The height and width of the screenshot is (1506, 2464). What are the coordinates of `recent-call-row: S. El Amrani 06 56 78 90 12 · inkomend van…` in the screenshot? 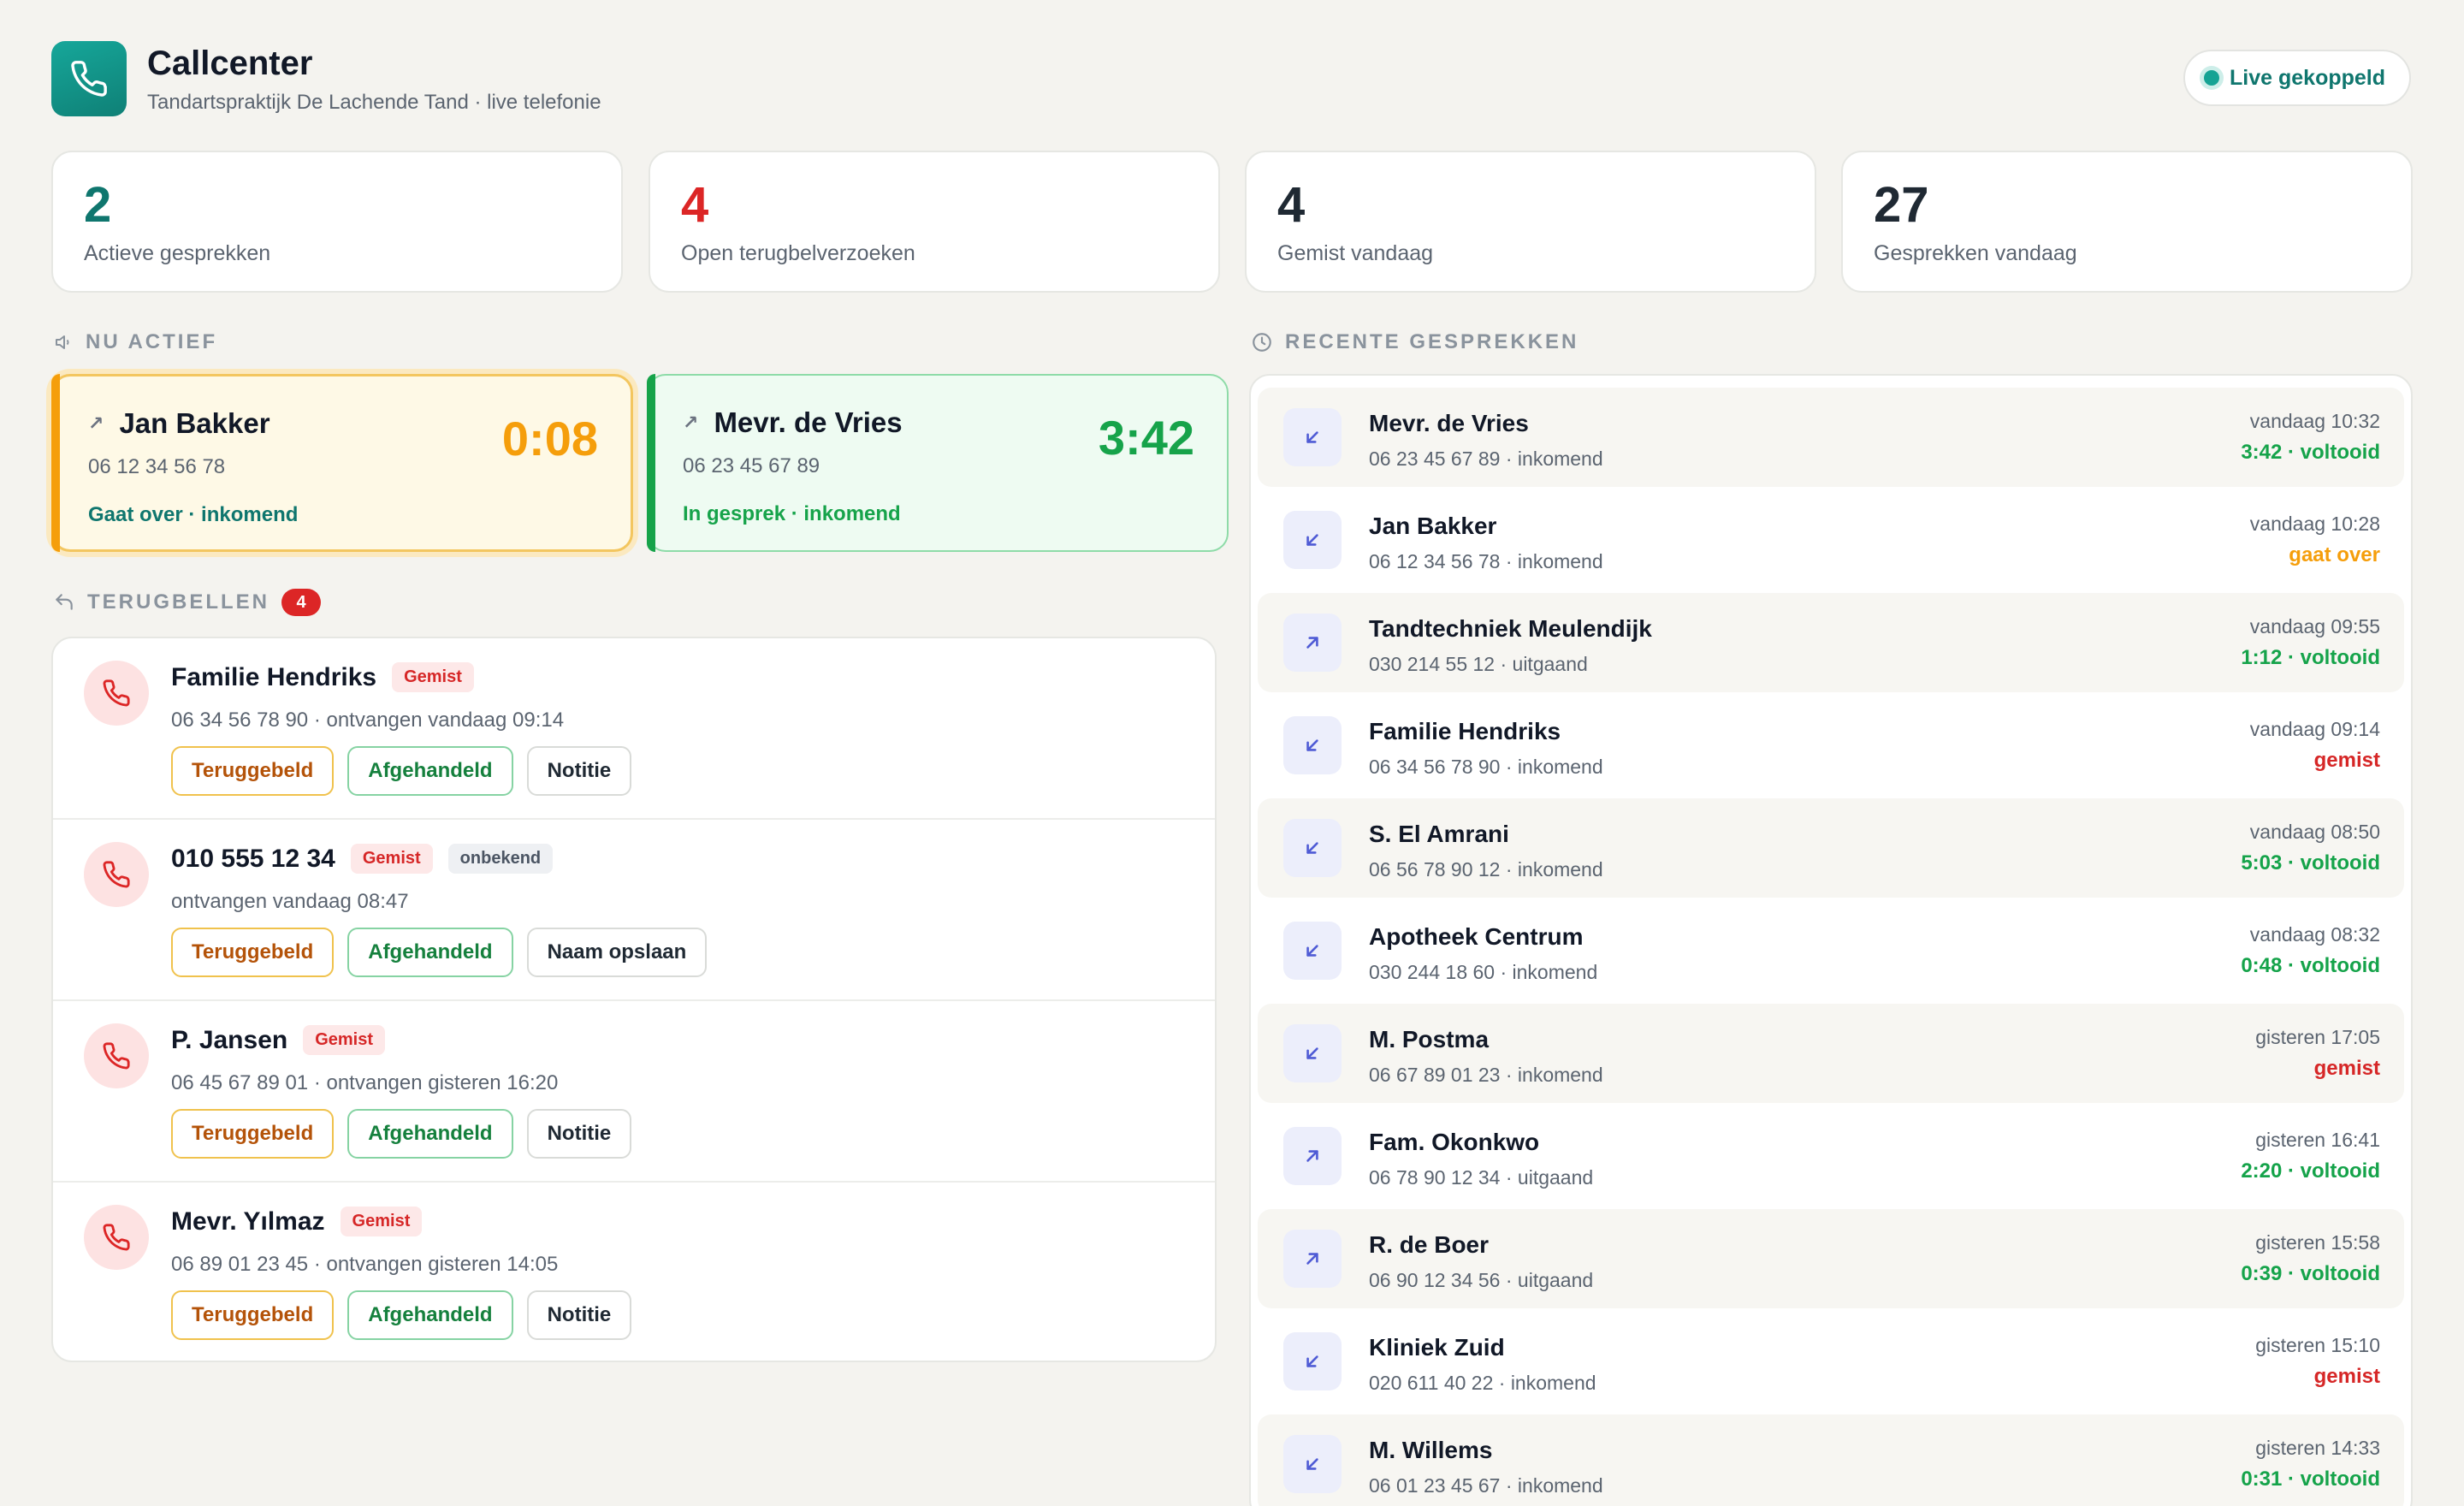 It's located at (1831, 848).